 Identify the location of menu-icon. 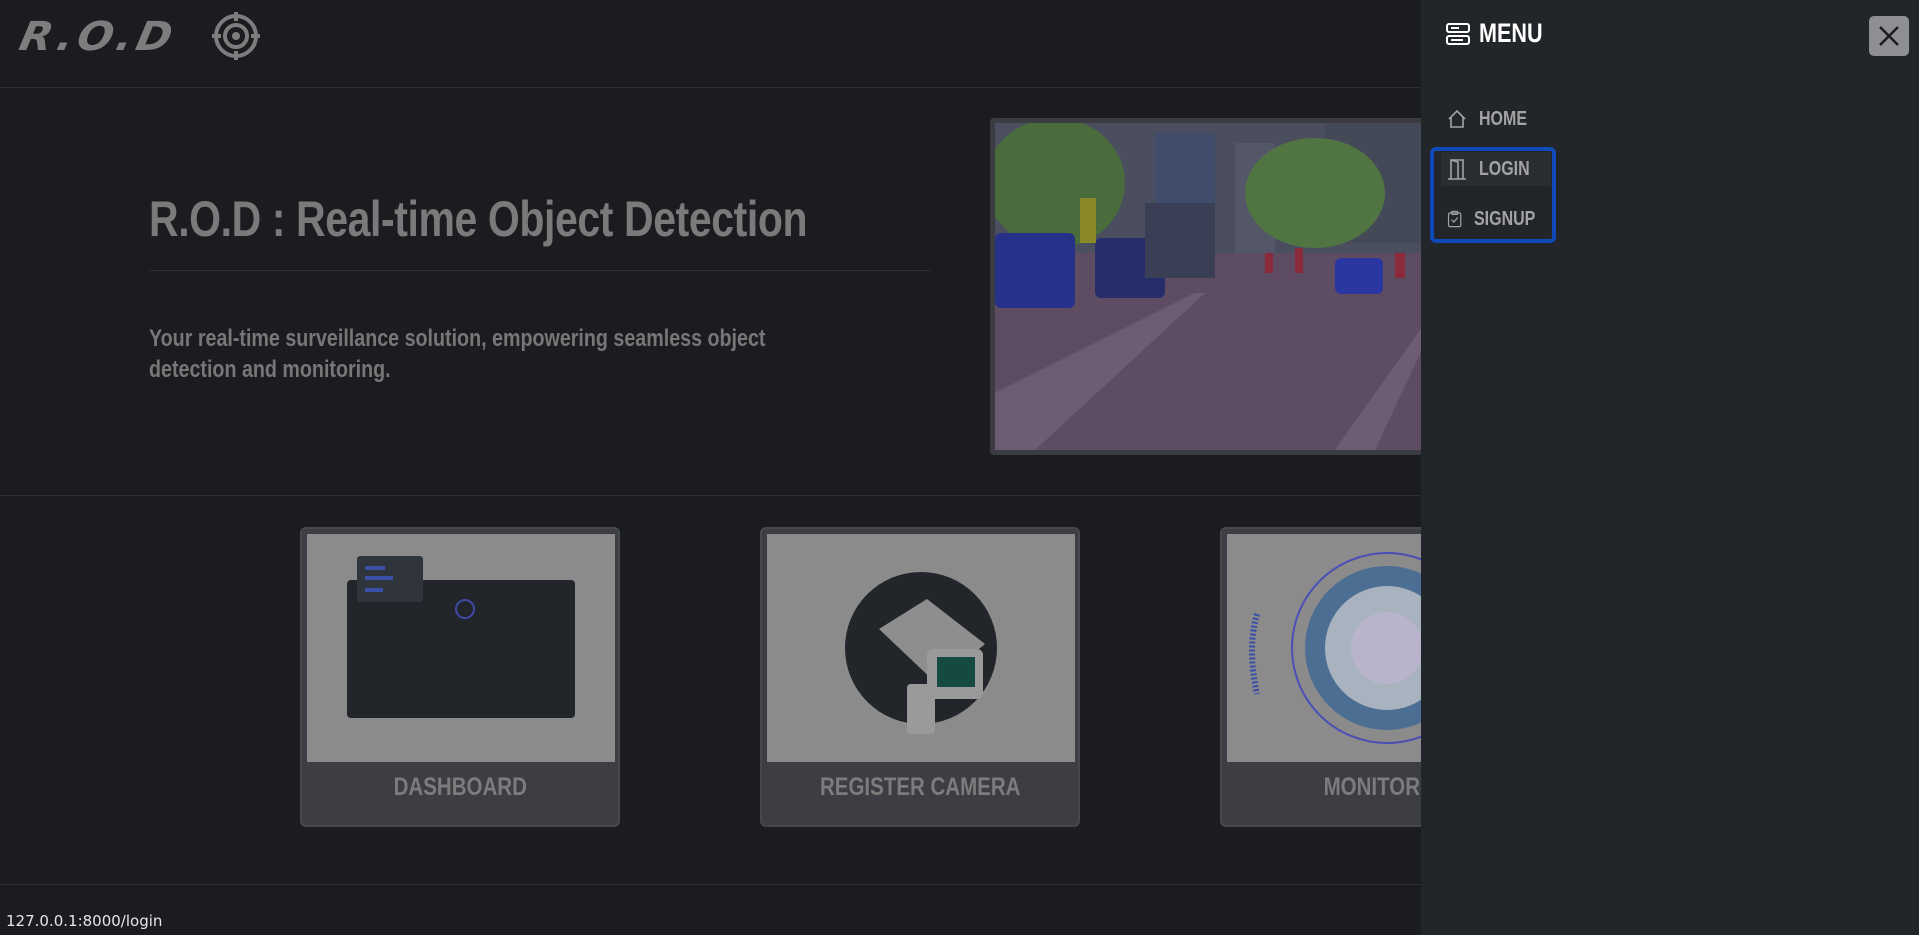
(1458, 33).